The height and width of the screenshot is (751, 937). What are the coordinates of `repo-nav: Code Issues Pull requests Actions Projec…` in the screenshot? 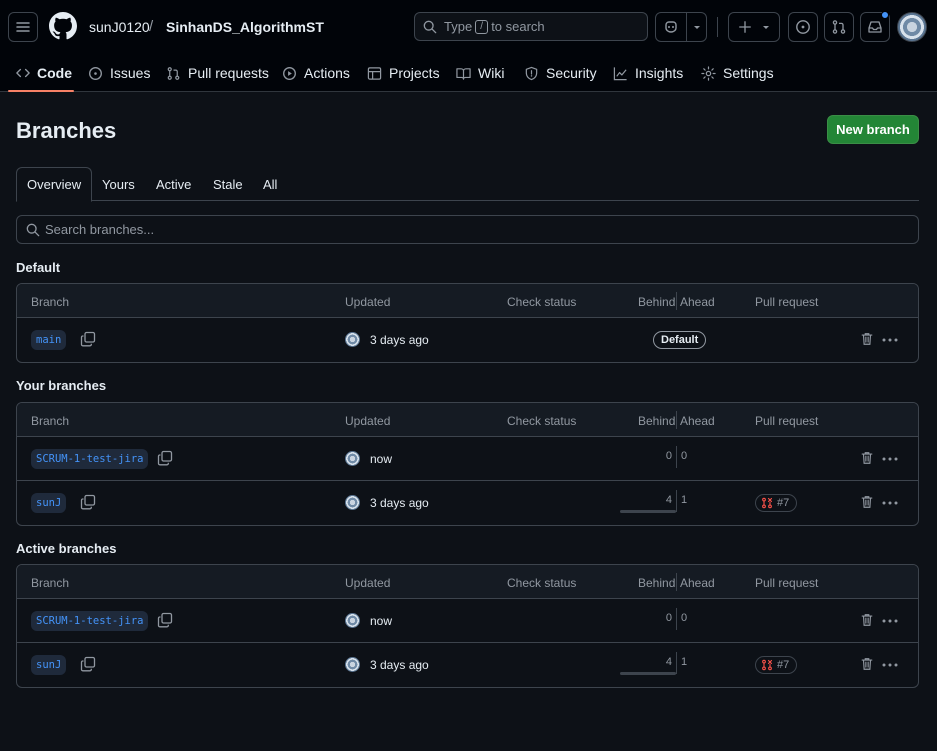 It's located at (468, 73).